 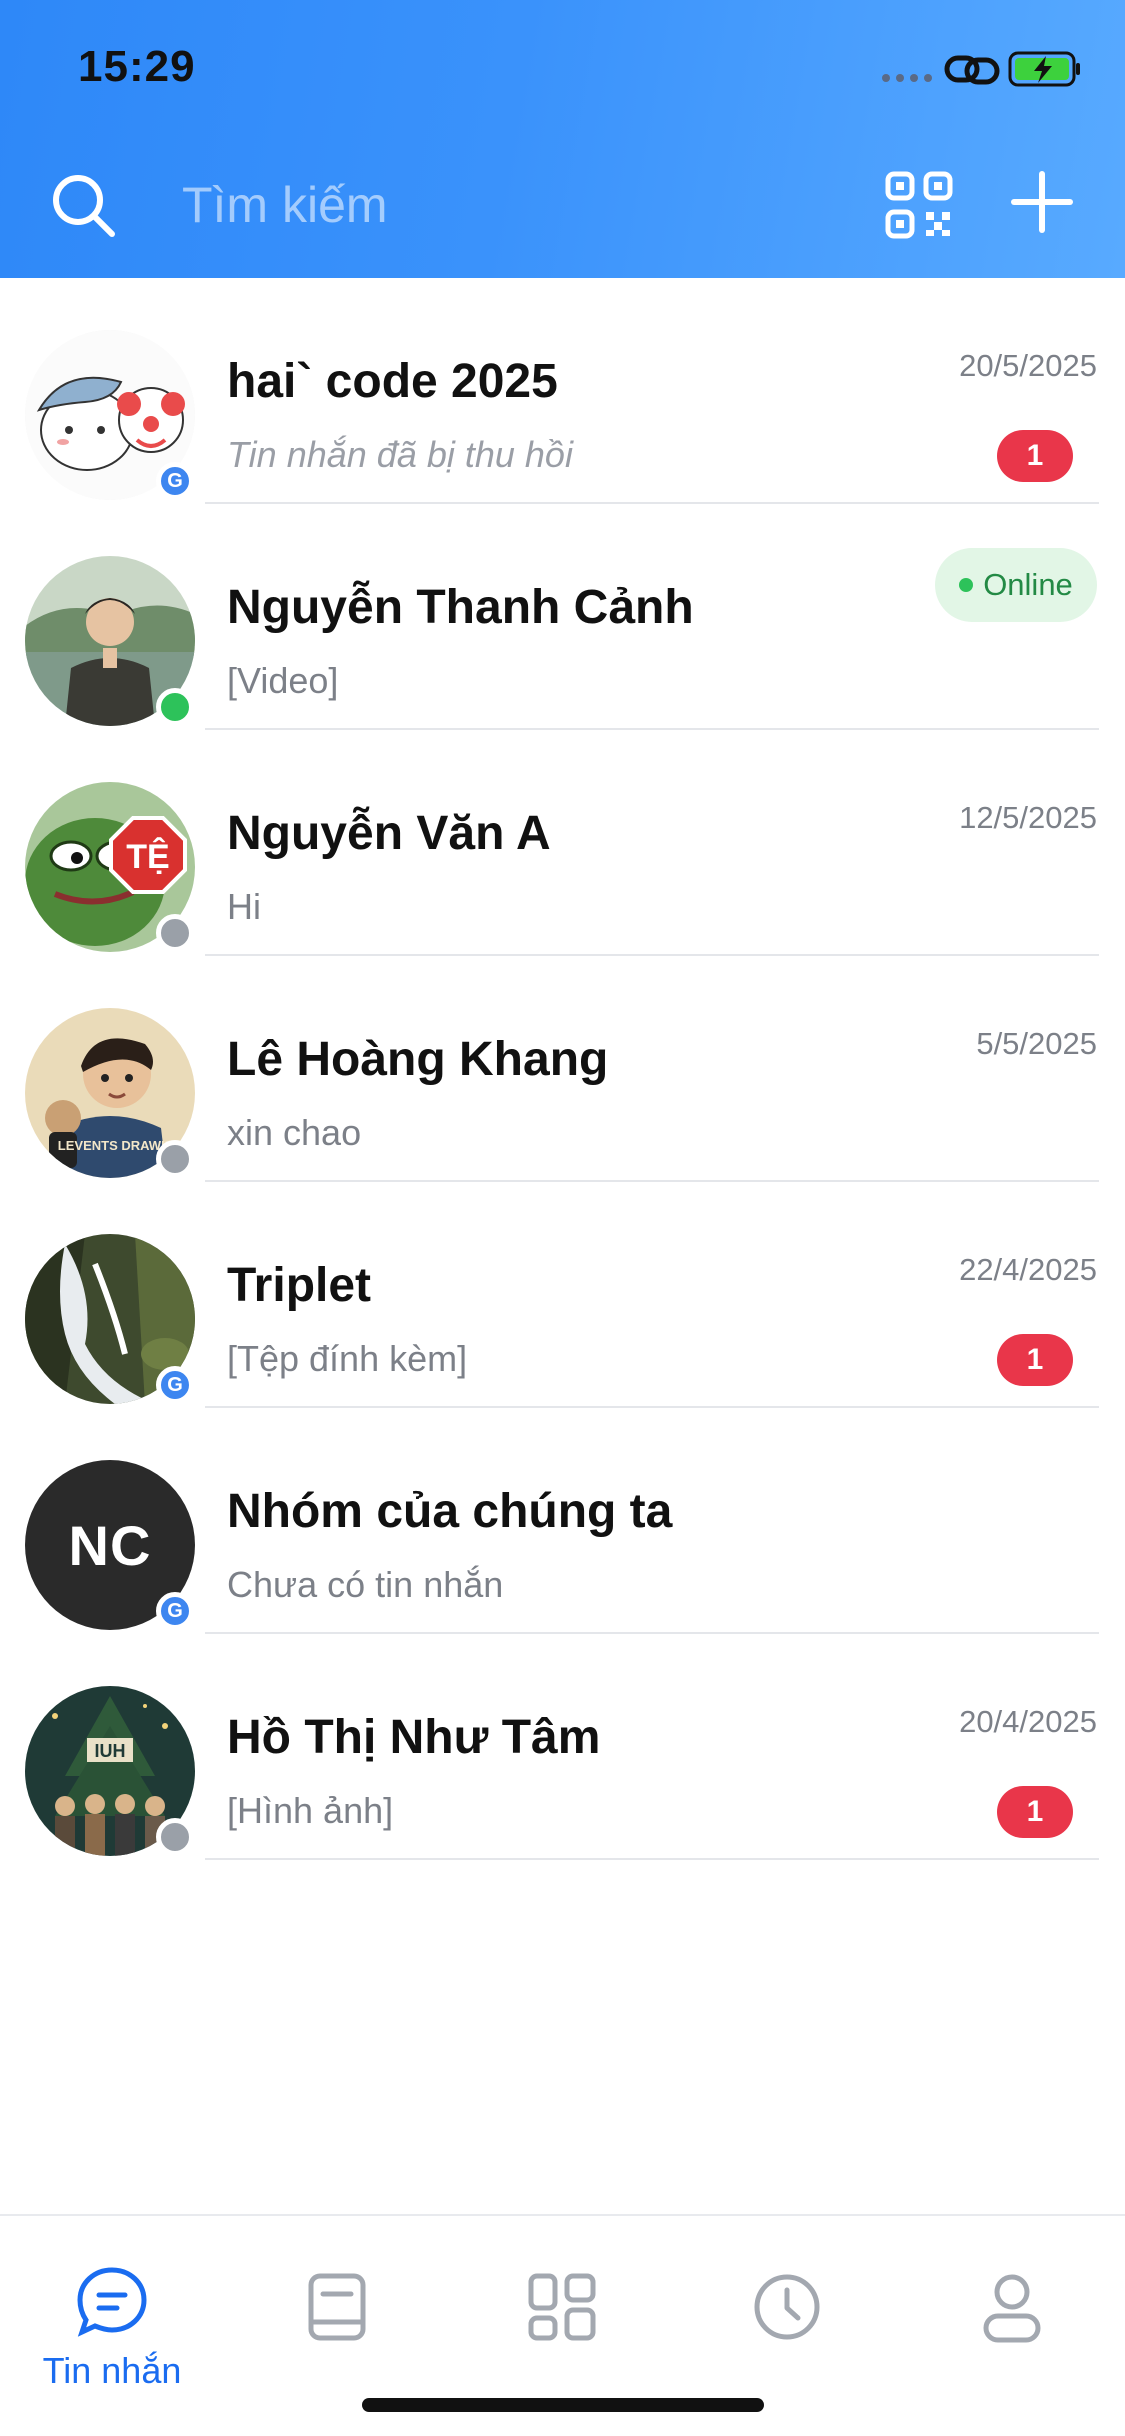 I want to click on search-icon, so click(x=83, y=205).